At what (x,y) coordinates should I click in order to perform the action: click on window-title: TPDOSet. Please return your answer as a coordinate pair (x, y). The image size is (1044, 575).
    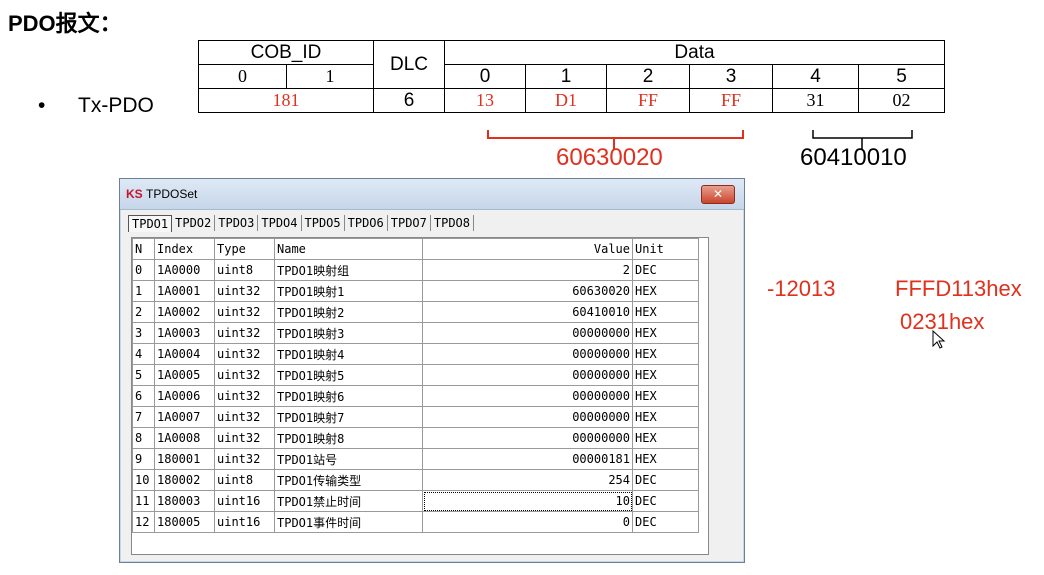
    Looking at the image, I should click on (172, 194).